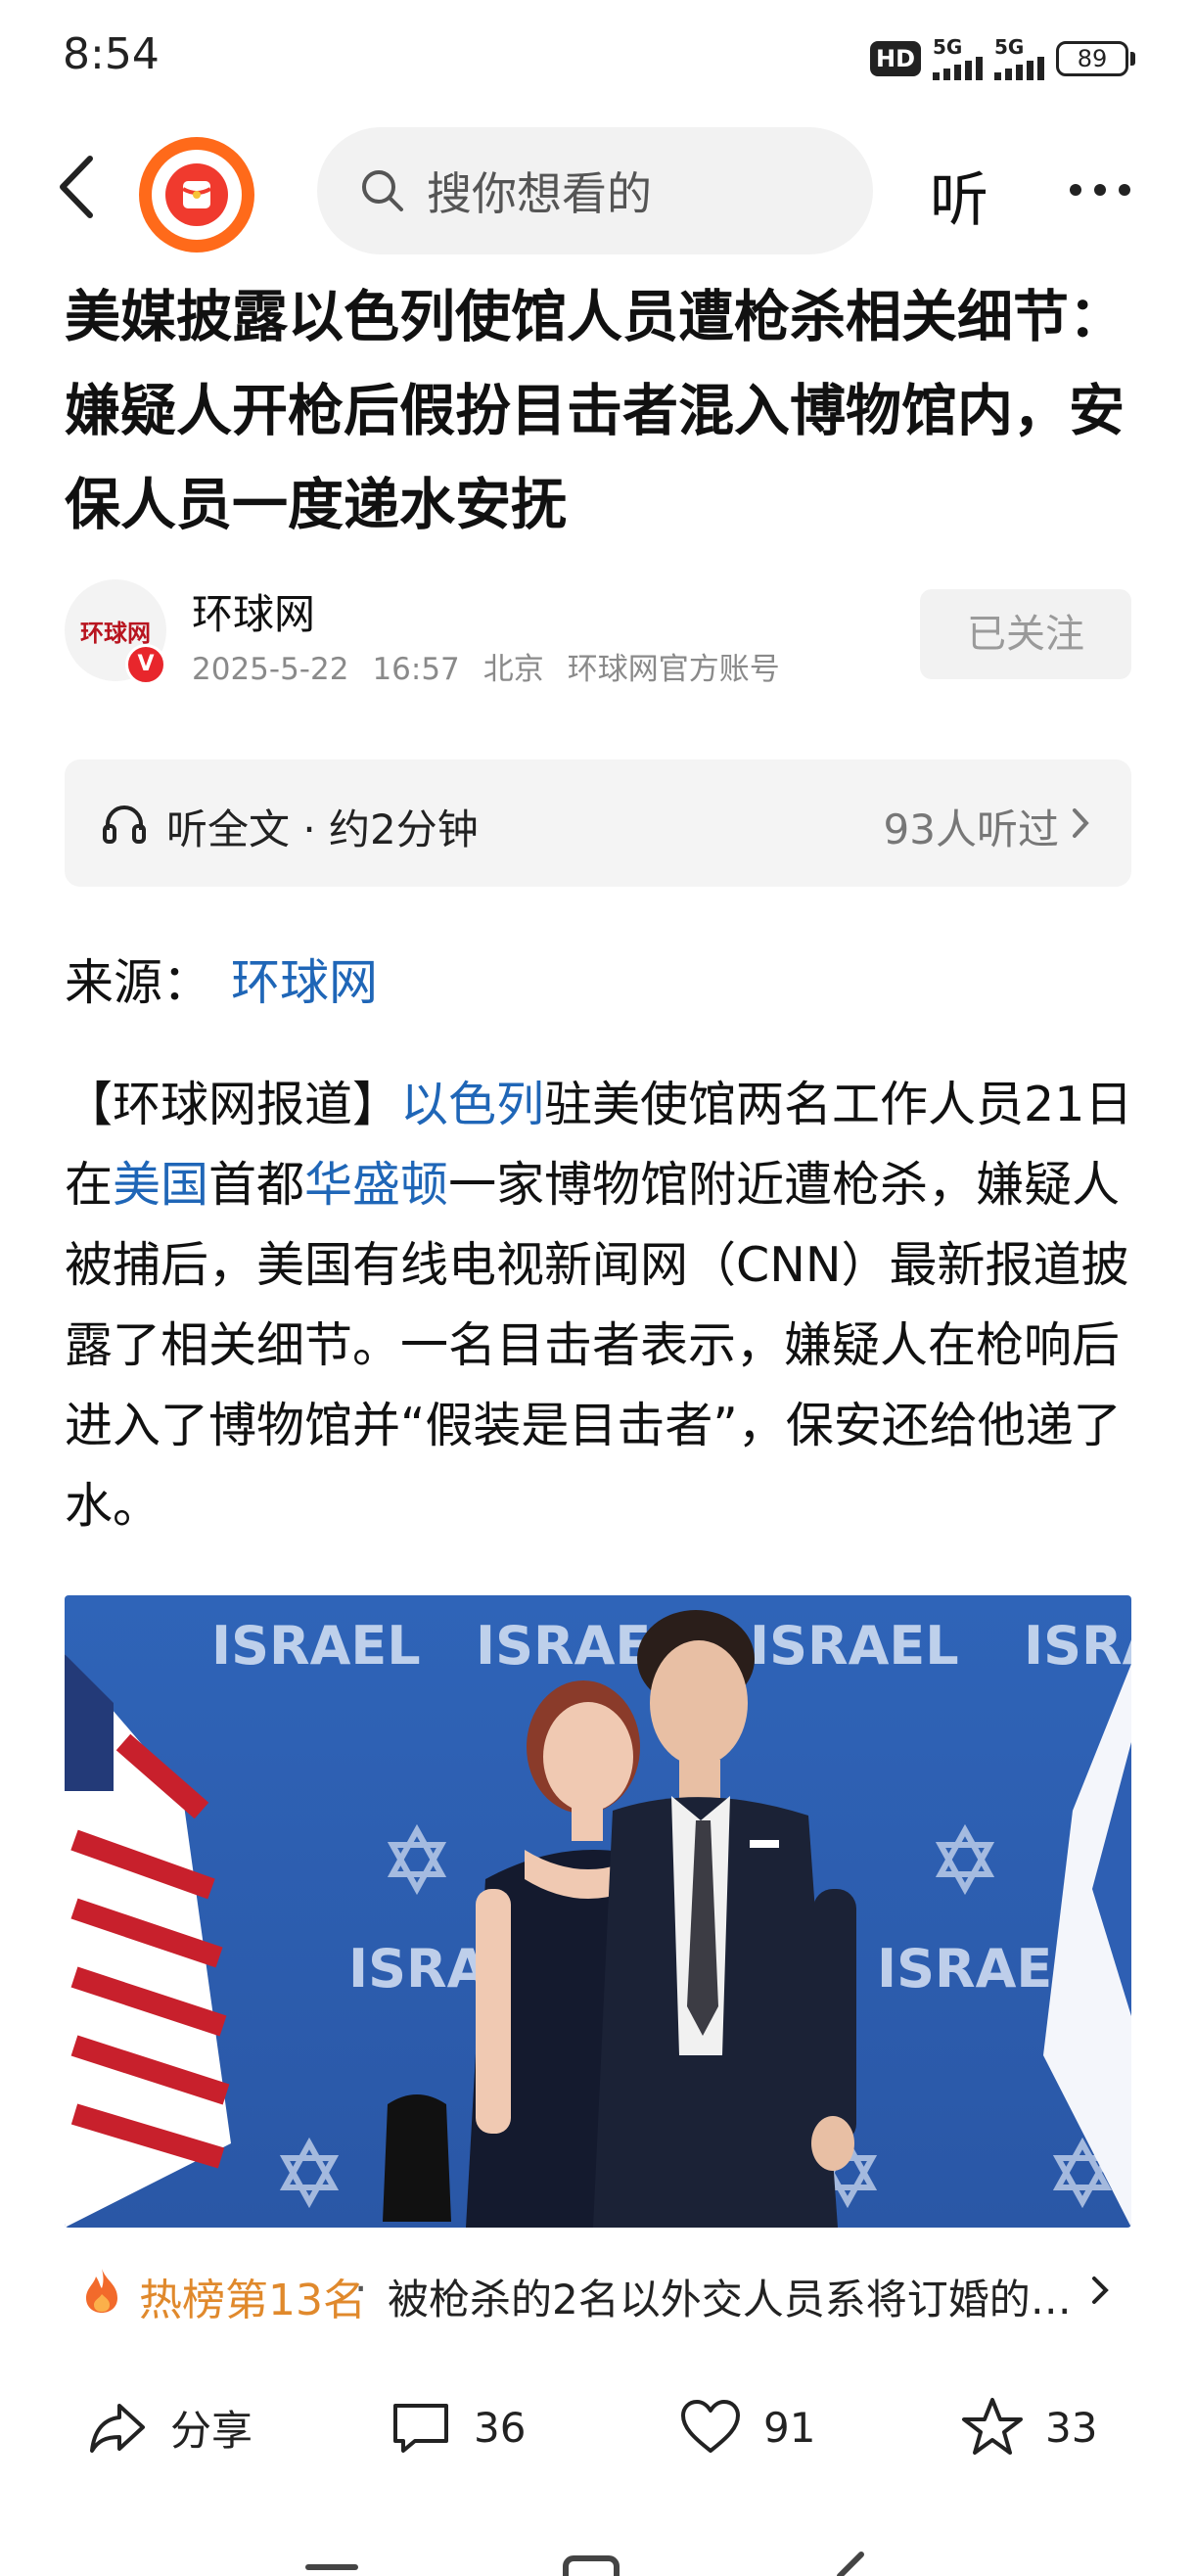  Describe the element at coordinates (747, 2427) in the screenshot. I see `like-button: 91` at that location.